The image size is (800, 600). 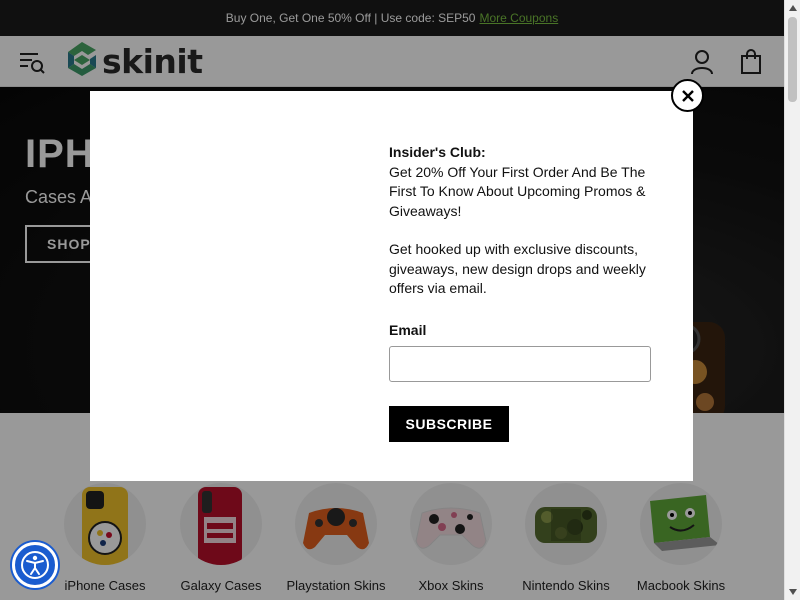 What do you see at coordinates (792, 59) in the screenshot?
I see `scrollbar-thumb` at bounding box center [792, 59].